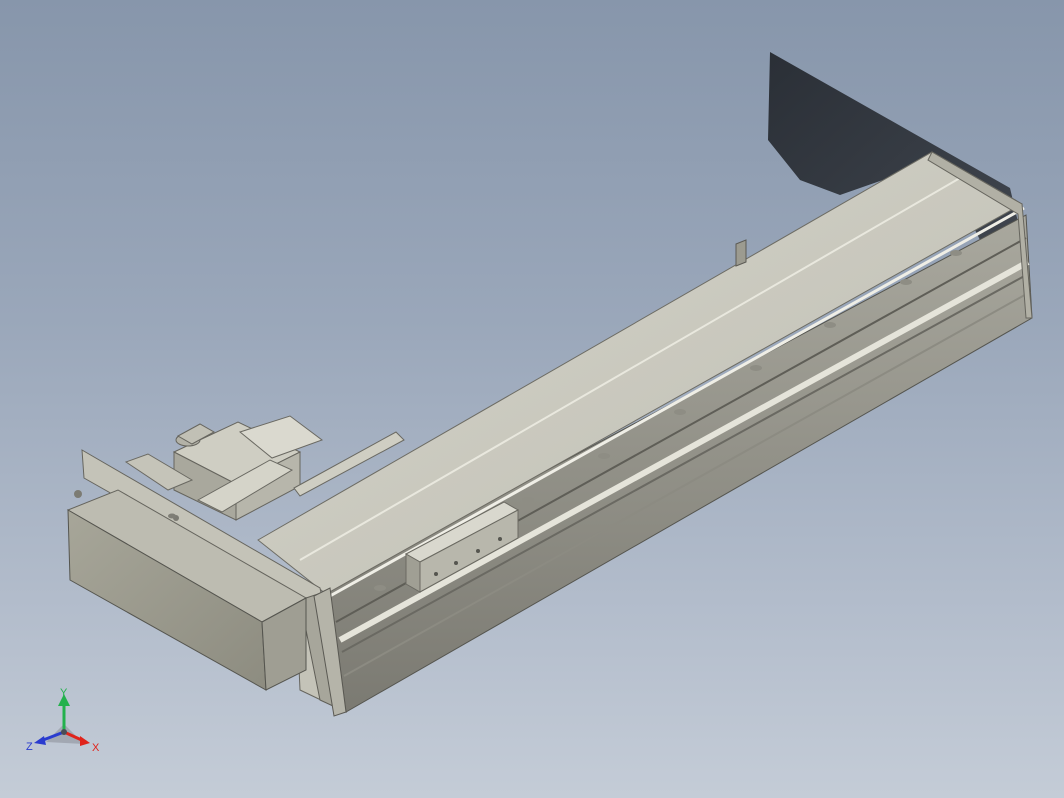  What do you see at coordinates (64, 732) in the screenshot?
I see `triad-origin` at bounding box center [64, 732].